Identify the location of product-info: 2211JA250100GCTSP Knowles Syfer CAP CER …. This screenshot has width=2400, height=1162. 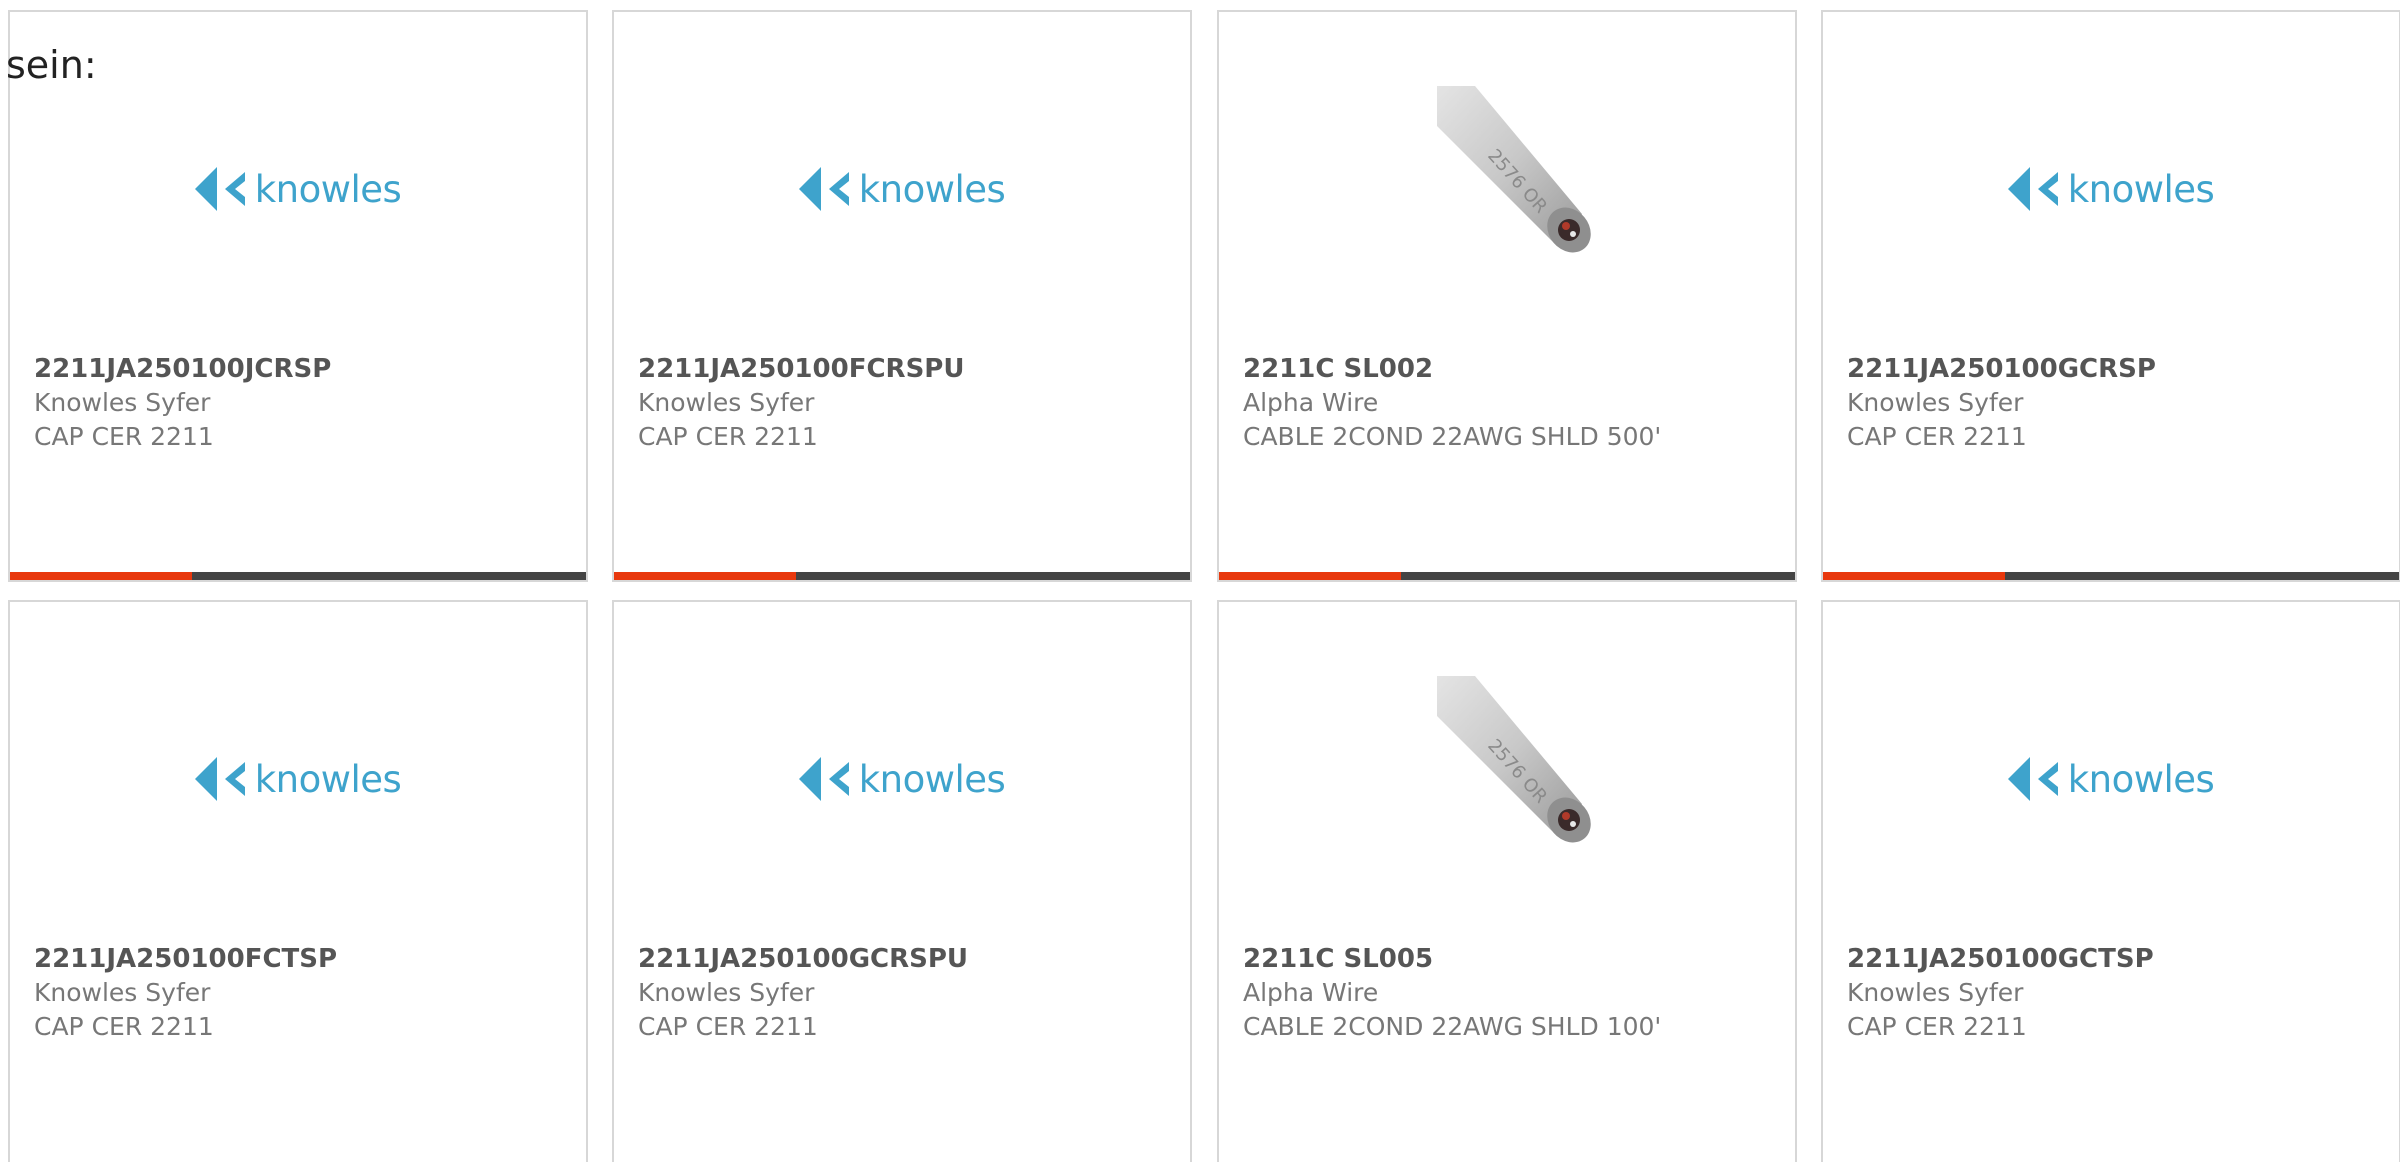
(2117, 993).